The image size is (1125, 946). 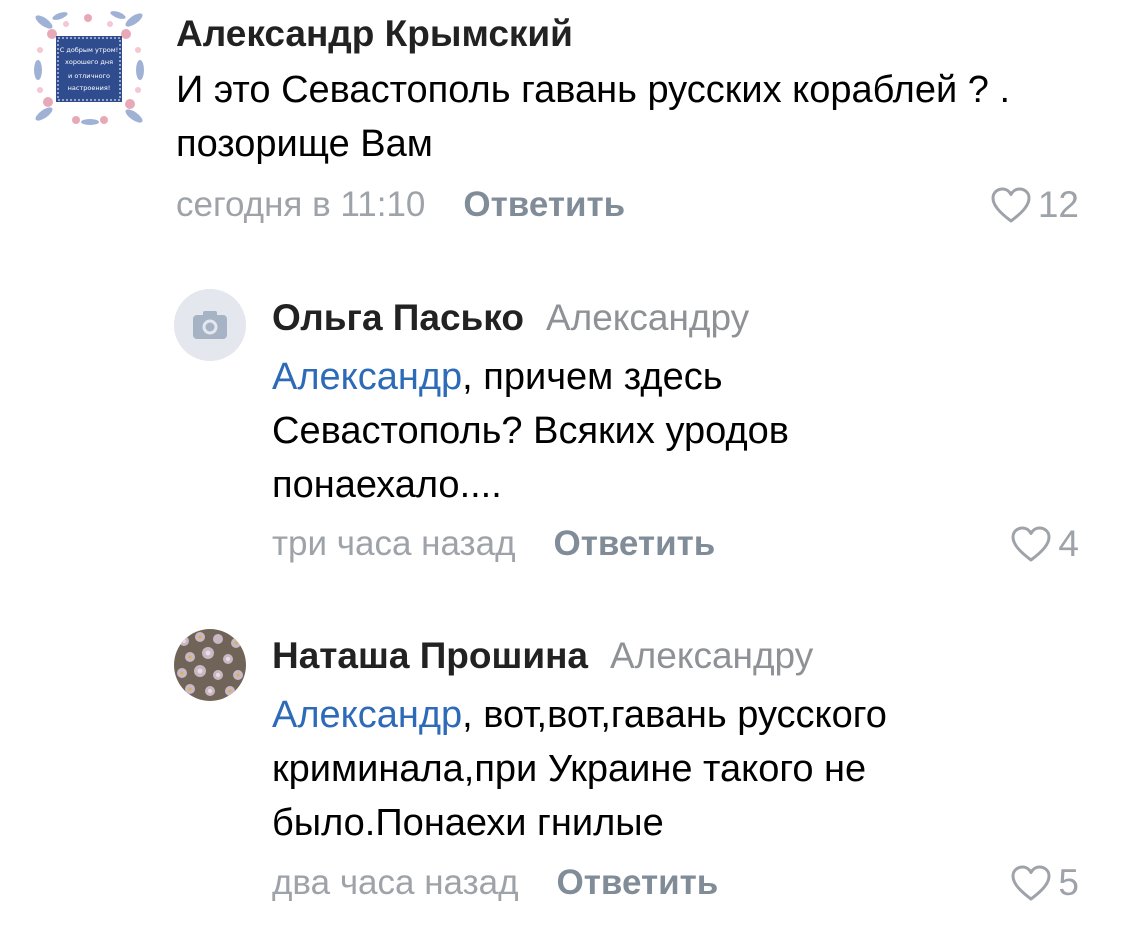 I want to click on like-count: 5, so click(x=1068, y=882).